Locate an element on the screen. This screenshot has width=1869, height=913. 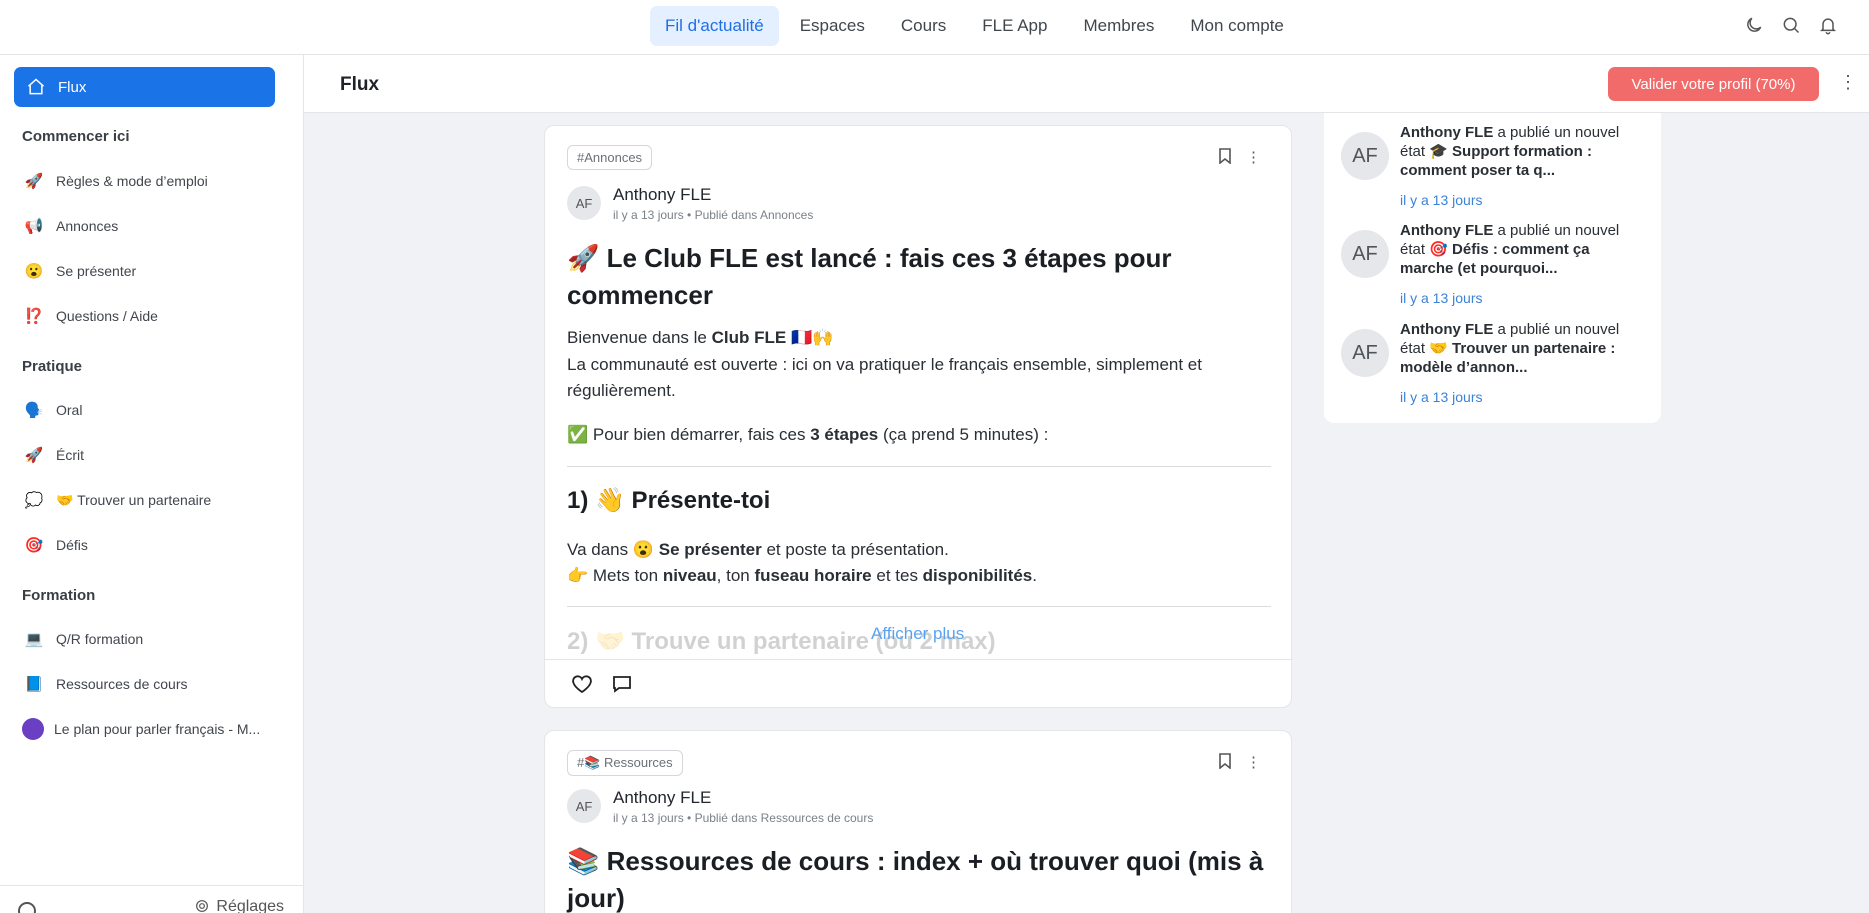
section-title-practice: Pratique is located at coordinates (52, 366).